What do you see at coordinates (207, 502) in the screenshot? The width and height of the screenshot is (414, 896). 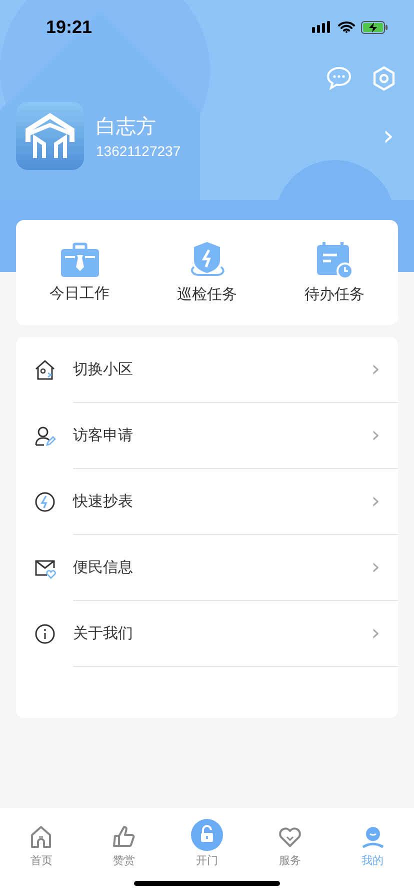 I see `menu-item: 快速抄表 ›` at bounding box center [207, 502].